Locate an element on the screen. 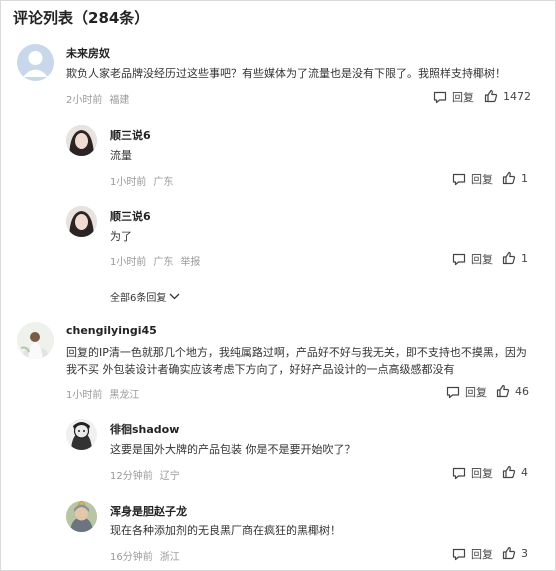 The height and width of the screenshot is (571, 556). username: 浑身是胆赵子龙 is located at coordinates (148, 511).